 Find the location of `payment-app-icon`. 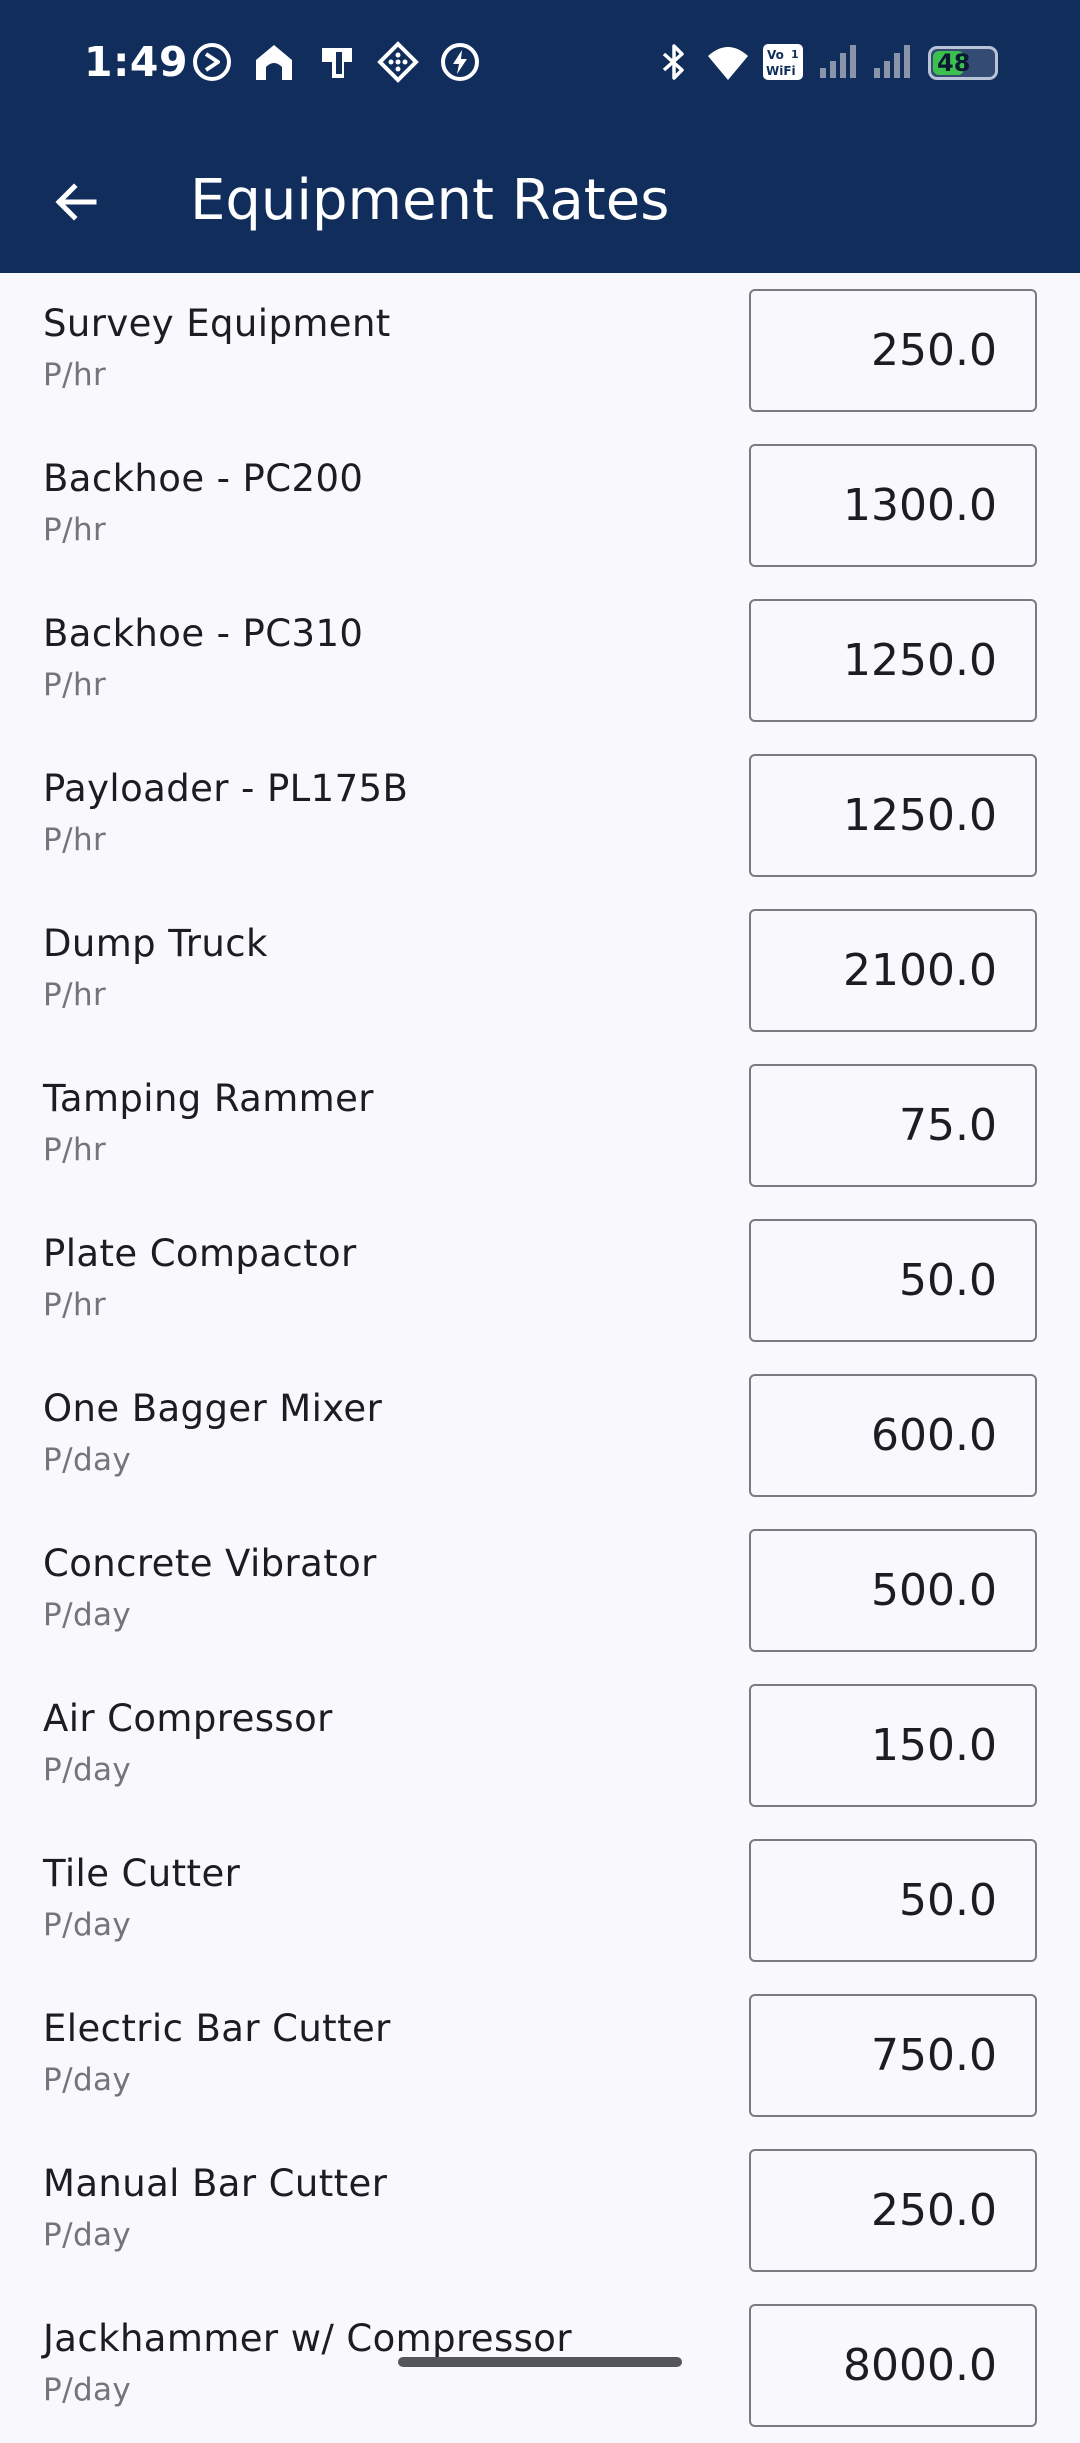

payment-app-icon is located at coordinates (337, 63).